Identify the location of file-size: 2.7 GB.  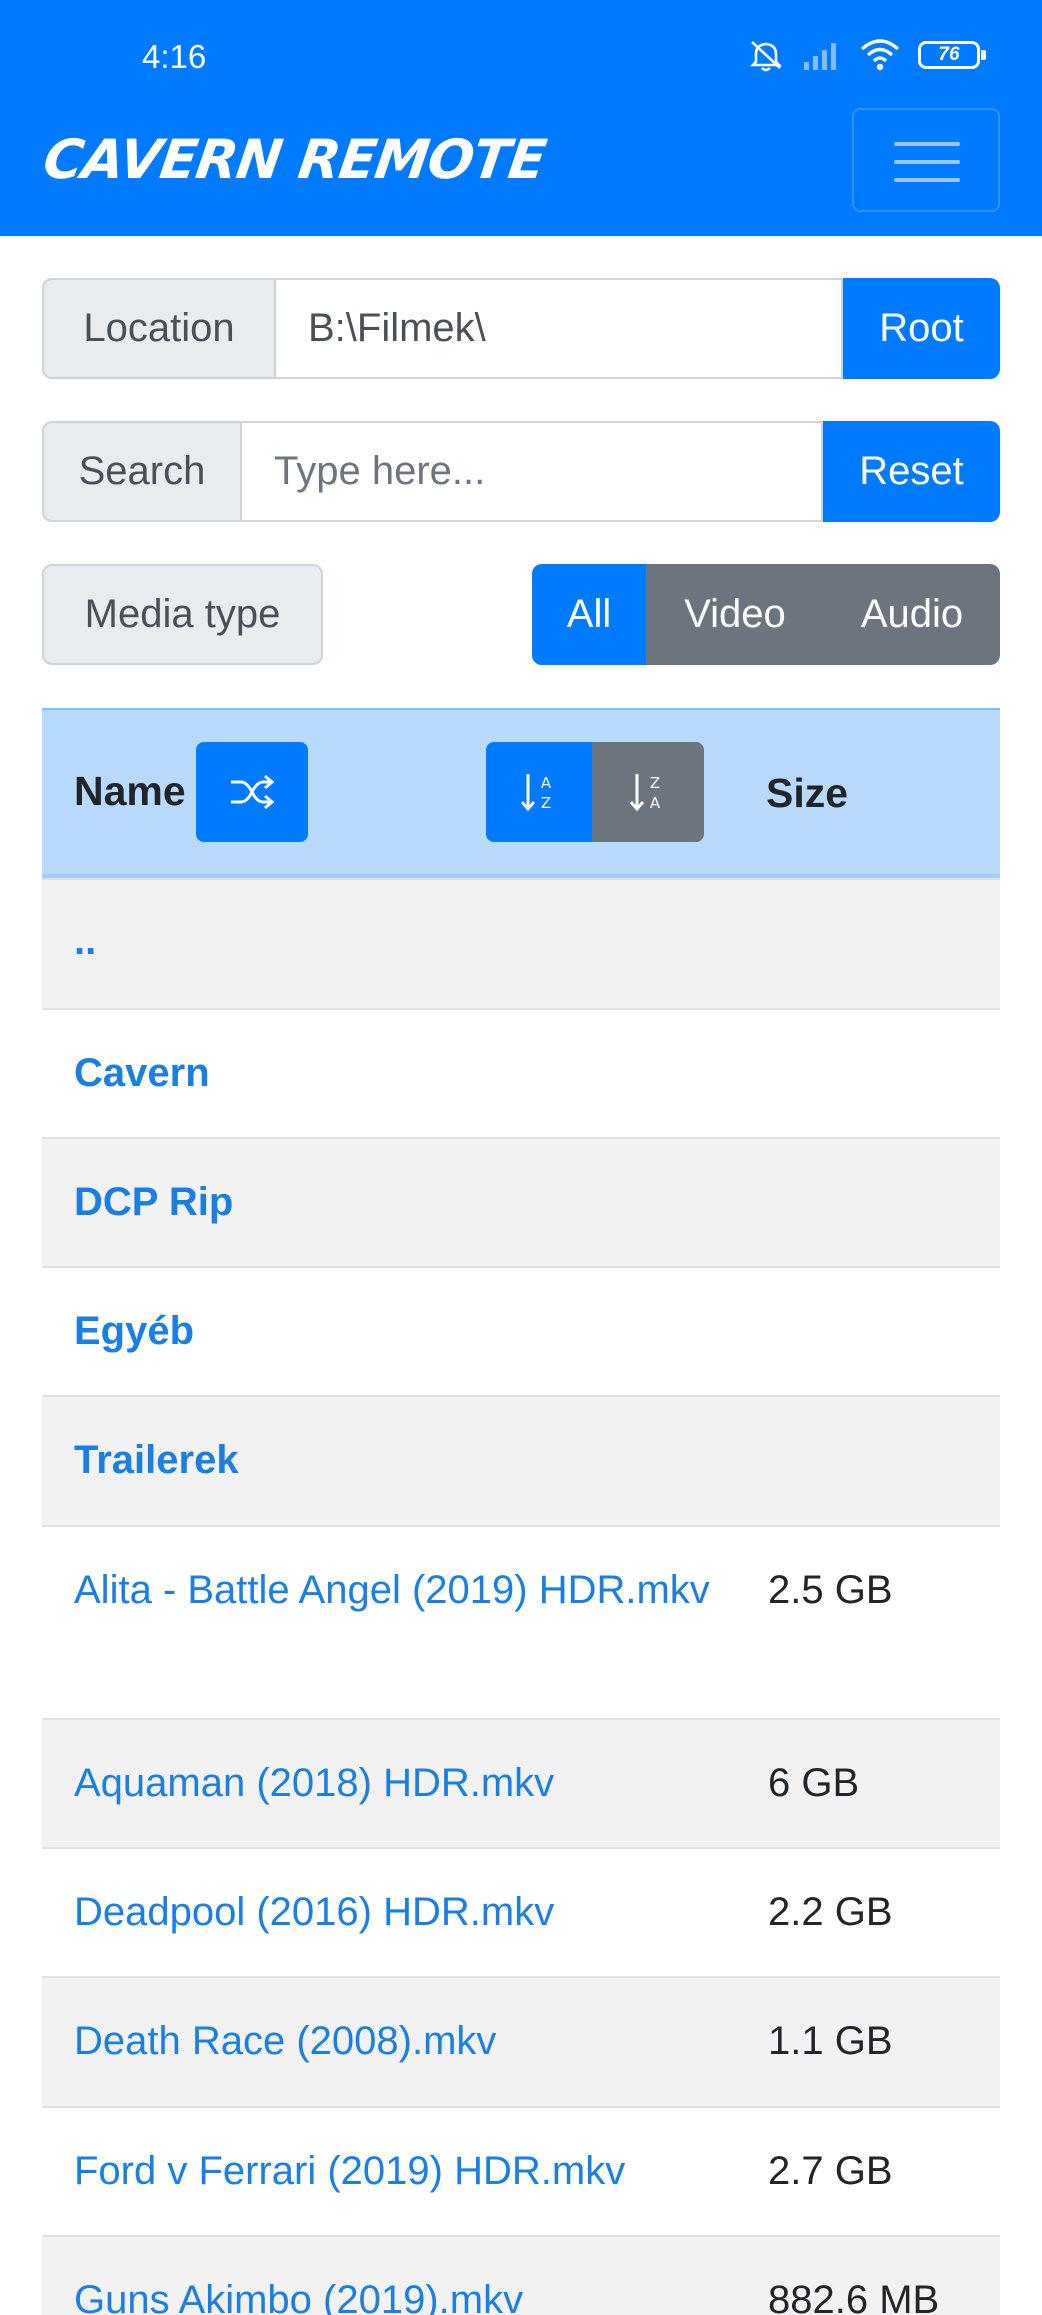
(830, 2171).